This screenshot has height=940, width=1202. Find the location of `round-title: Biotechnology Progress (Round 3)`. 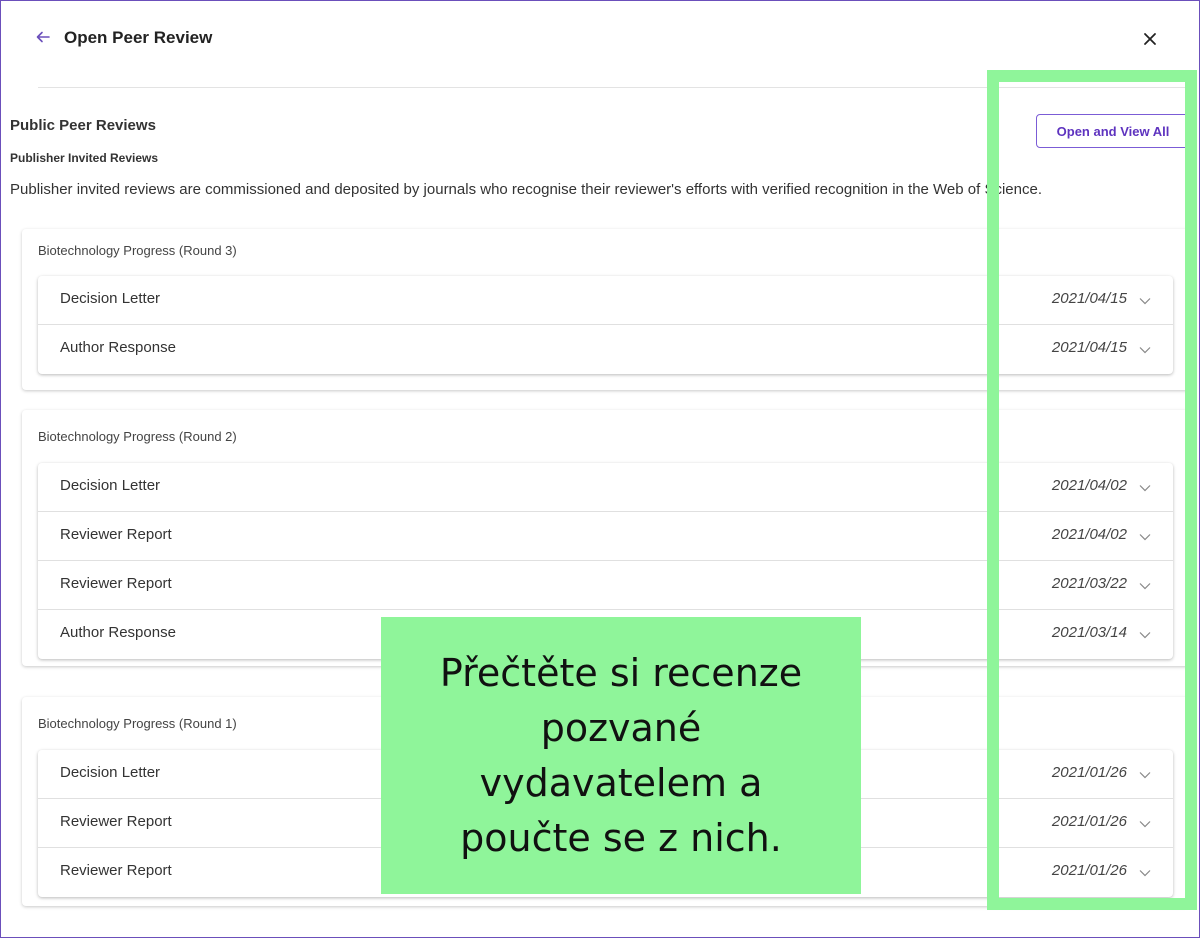

round-title: Biotechnology Progress (Round 3) is located at coordinates (137, 250).